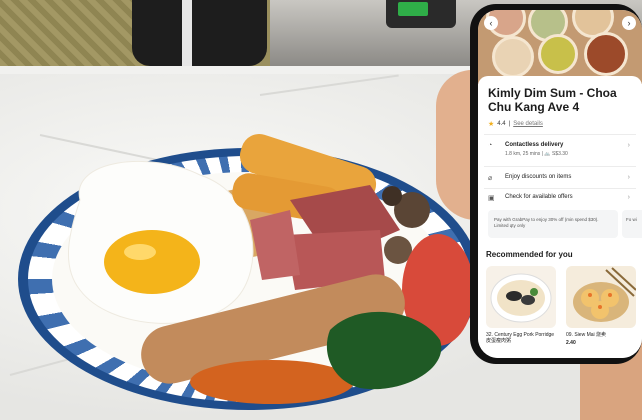 This screenshot has height=420, width=642. What do you see at coordinates (631, 219) in the screenshot?
I see `promo-text: Fo wi` at bounding box center [631, 219].